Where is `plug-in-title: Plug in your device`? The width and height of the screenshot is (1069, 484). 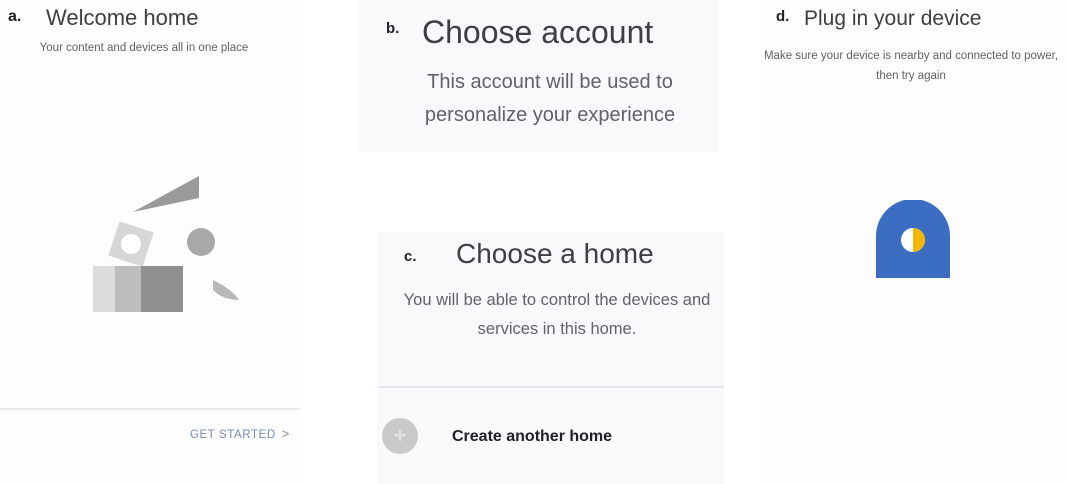
plug-in-title: Plug in your device is located at coordinates (893, 18).